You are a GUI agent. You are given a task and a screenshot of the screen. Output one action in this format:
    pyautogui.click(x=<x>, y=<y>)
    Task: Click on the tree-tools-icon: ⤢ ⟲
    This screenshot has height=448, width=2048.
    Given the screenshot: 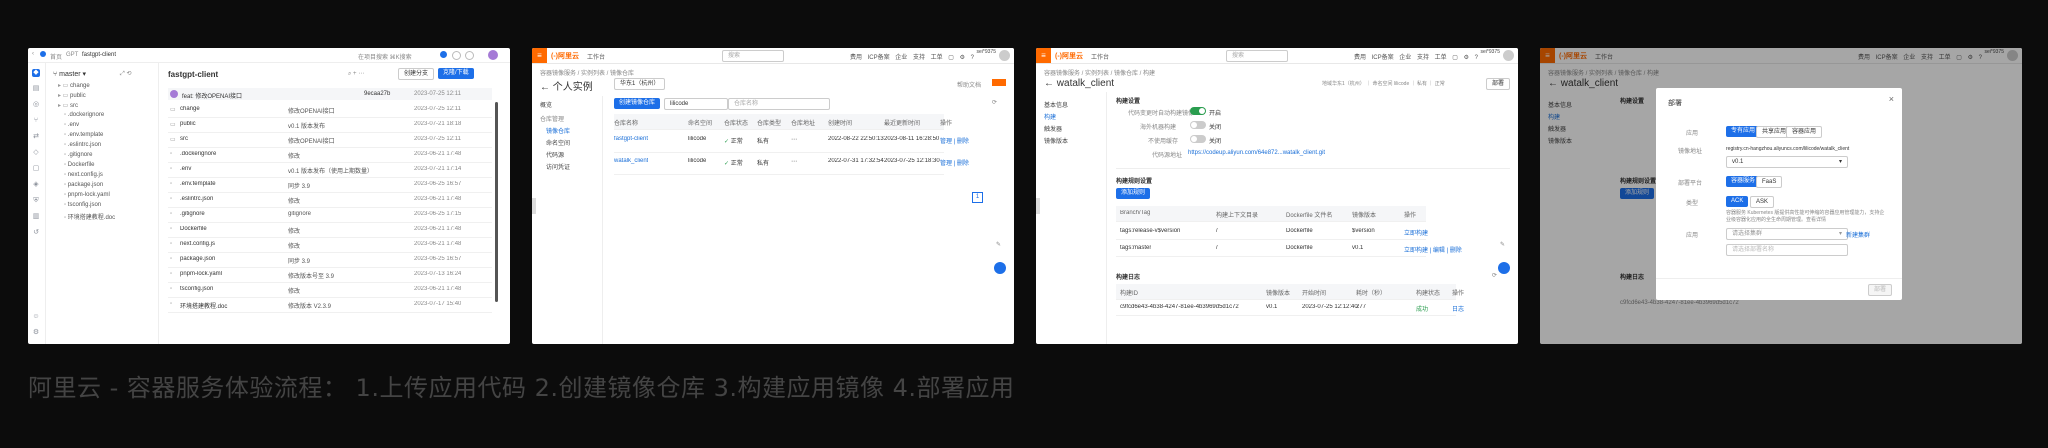 What is the action you would take?
    pyautogui.click(x=126, y=74)
    